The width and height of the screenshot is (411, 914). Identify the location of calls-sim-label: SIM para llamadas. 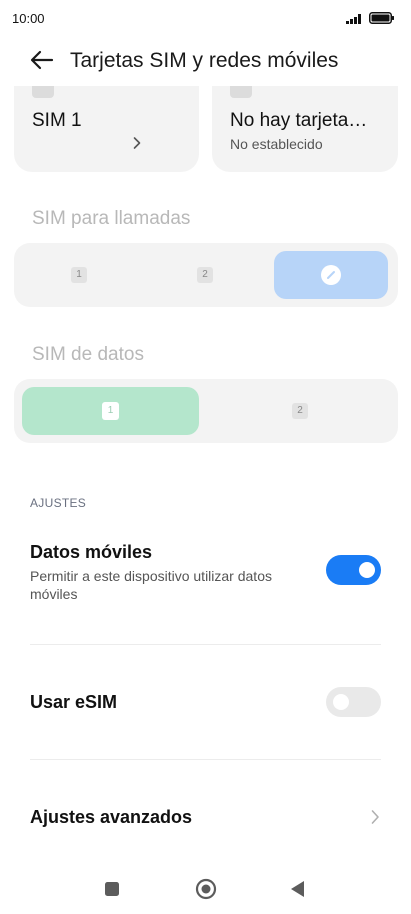
(111, 218).